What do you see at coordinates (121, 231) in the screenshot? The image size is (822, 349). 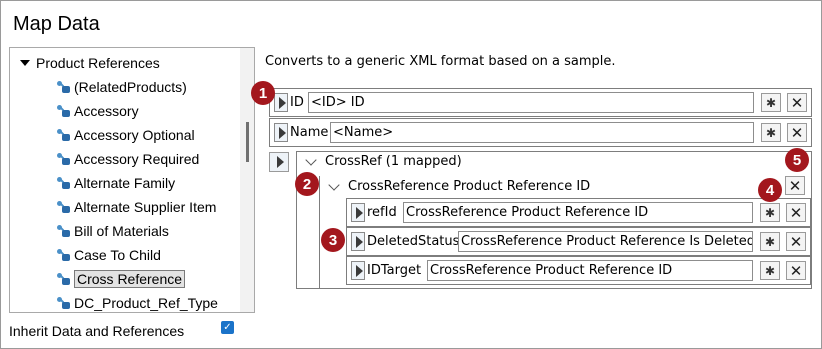 I see `tree-item-label: Bill of Materials` at bounding box center [121, 231].